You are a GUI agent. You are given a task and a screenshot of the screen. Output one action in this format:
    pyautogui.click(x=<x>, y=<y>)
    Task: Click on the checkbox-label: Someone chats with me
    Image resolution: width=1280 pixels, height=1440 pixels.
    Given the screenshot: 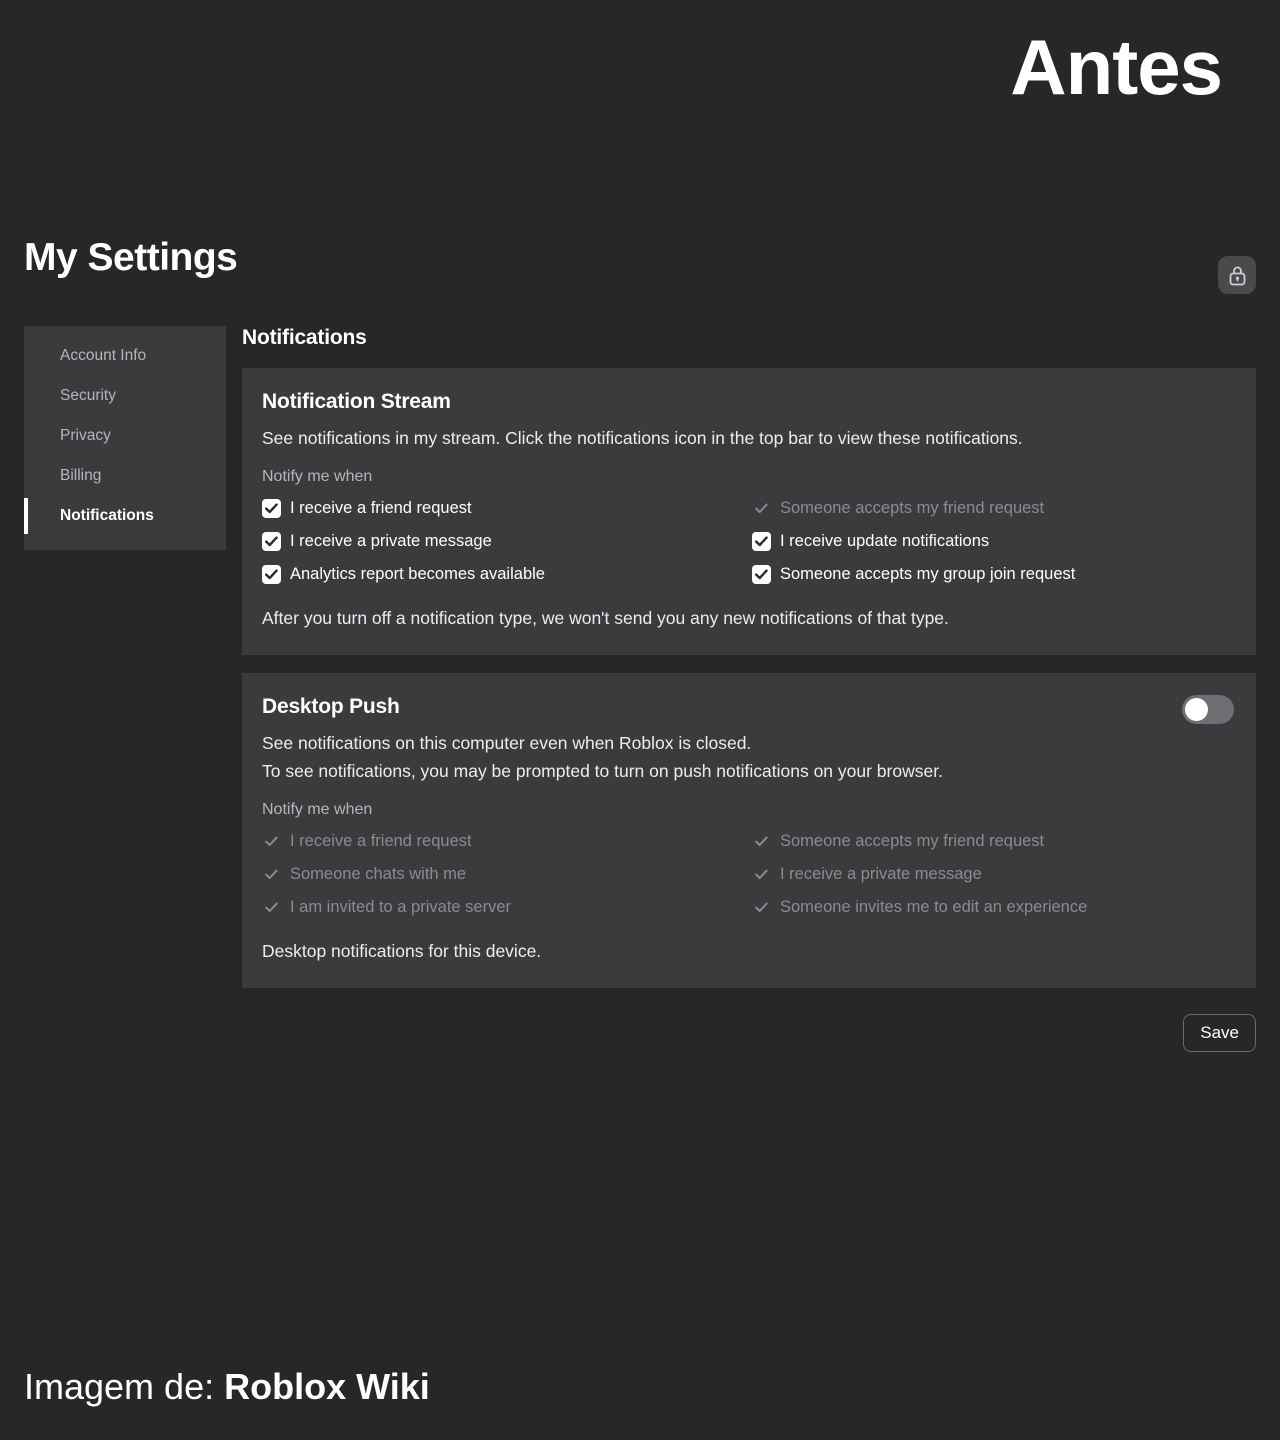 What is the action you would take?
    pyautogui.click(x=378, y=874)
    